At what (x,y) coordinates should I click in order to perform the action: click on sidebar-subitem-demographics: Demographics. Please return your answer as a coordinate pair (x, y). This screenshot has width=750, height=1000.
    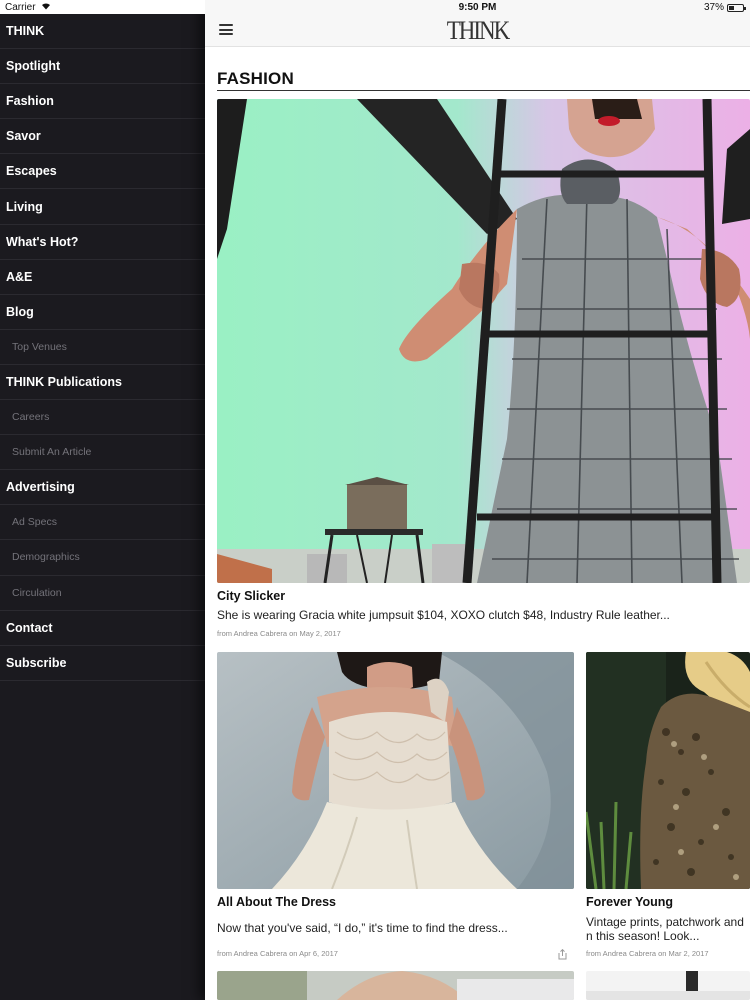
    Looking at the image, I should click on (102, 558).